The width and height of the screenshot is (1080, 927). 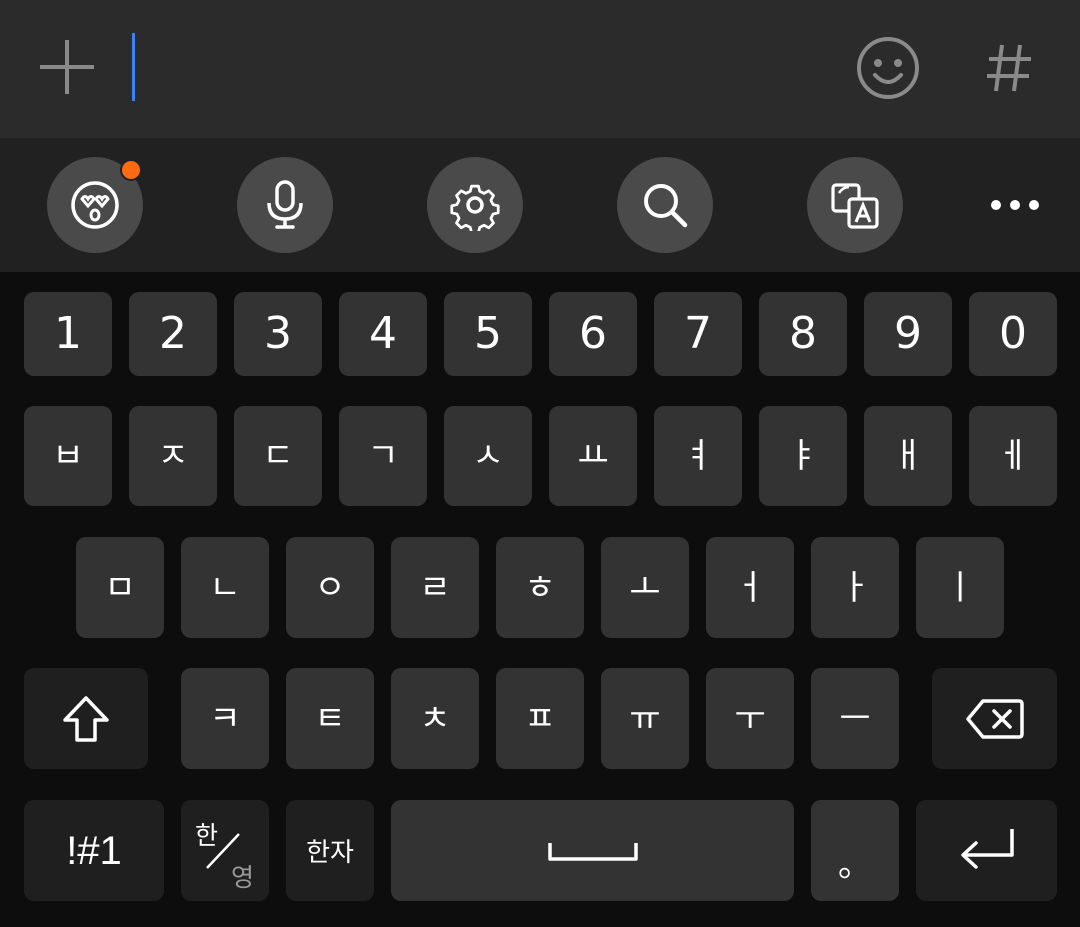 What do you see at coordinates (278, 334) in the screenshot?
I see `key-3: 3` at bounding box center [278, 334].